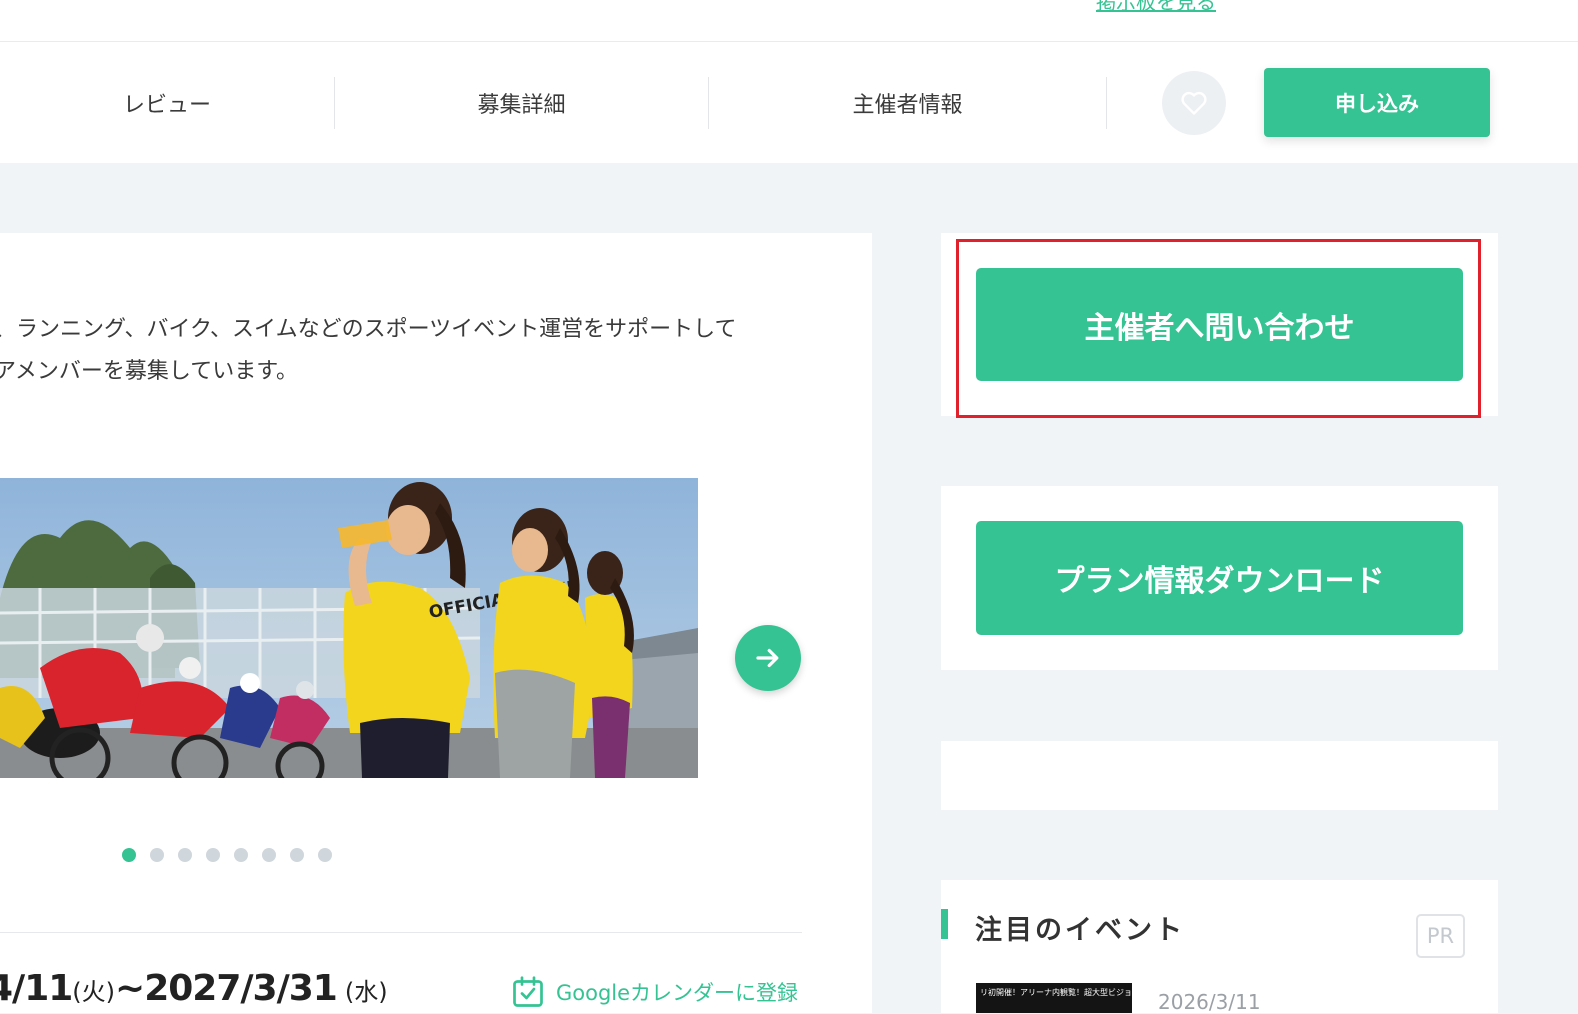  Describe the element at coordinates (521, 105) in the screenshot. I see `tab-label: 募集詳細` at that location.